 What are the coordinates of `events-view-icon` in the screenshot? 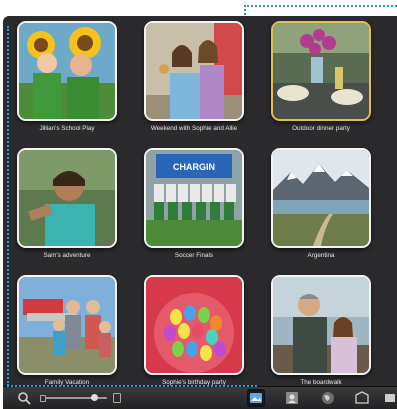 It's located at (256, 398).